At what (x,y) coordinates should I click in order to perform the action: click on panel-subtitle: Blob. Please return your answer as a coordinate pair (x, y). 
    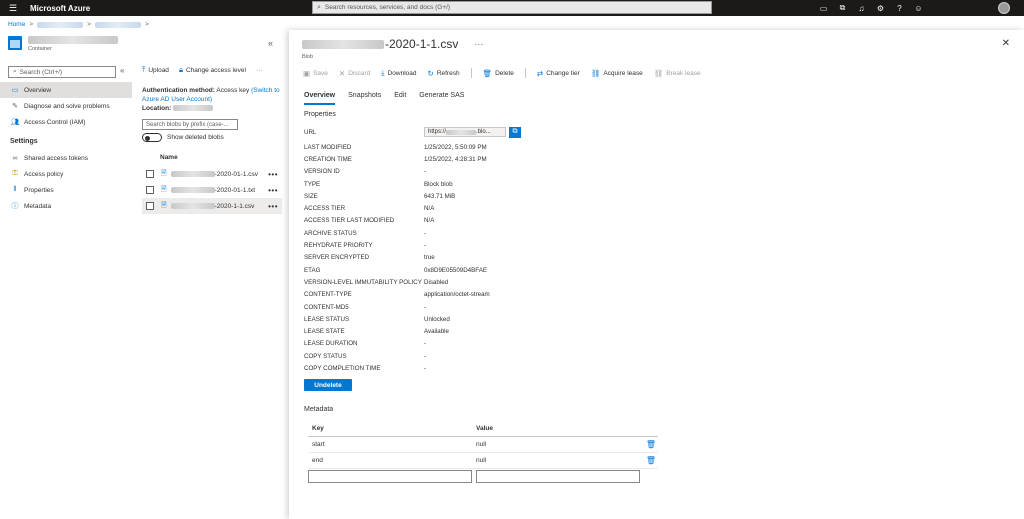
    Looking at the image, I should click on (308, 57).